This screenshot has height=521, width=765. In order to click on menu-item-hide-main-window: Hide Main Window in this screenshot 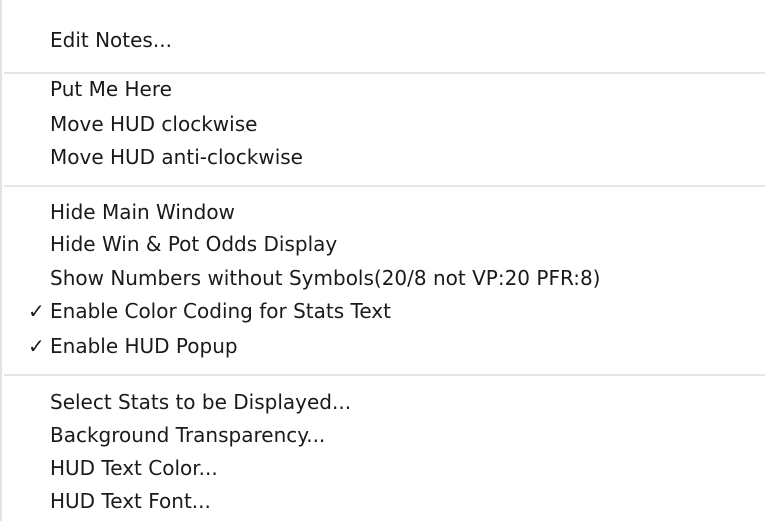, I will do `click(142, 212)`.